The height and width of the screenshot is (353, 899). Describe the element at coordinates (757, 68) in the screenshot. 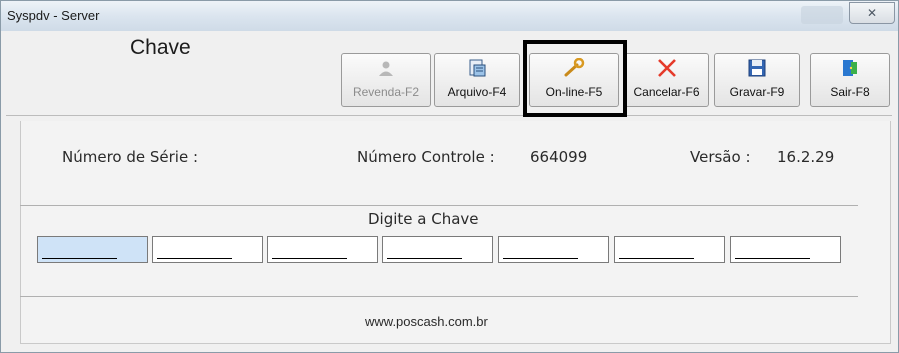

I see `floppy-disk-icon` at that location.